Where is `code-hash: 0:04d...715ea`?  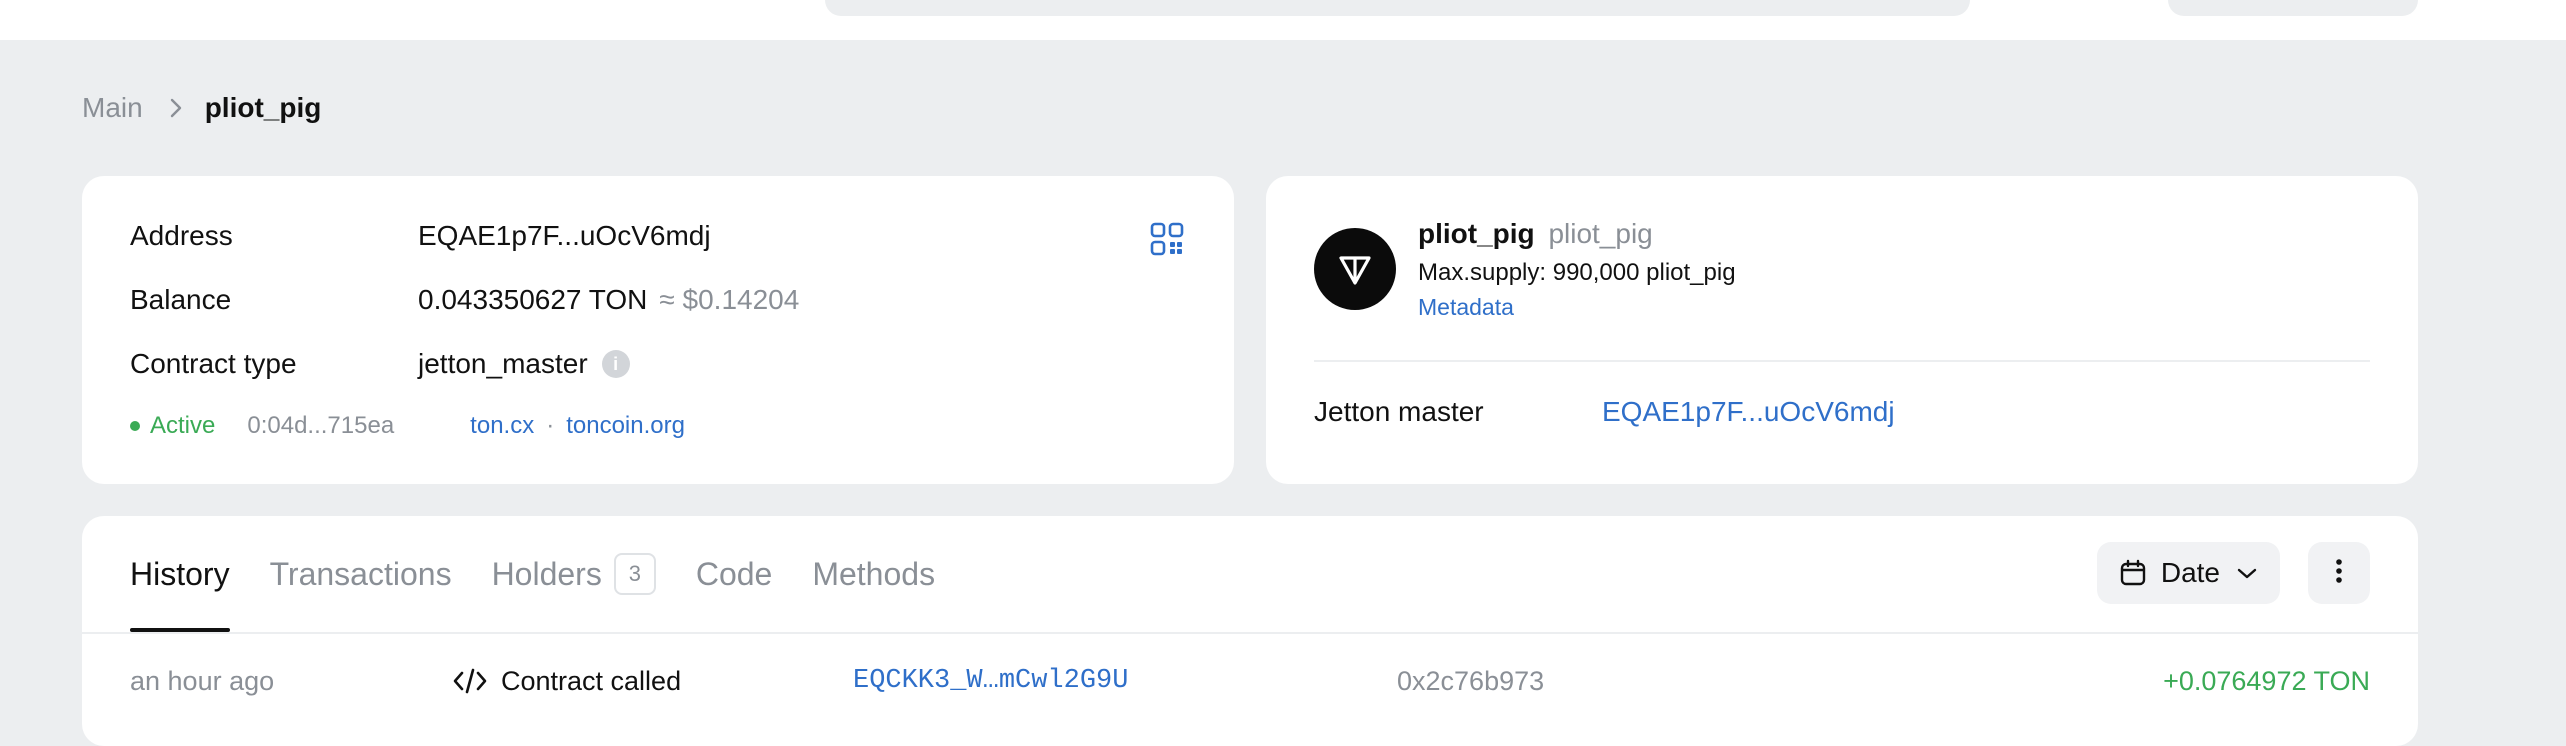
code-hash: 0:04d...715ea is located at coordinates (320, 426).